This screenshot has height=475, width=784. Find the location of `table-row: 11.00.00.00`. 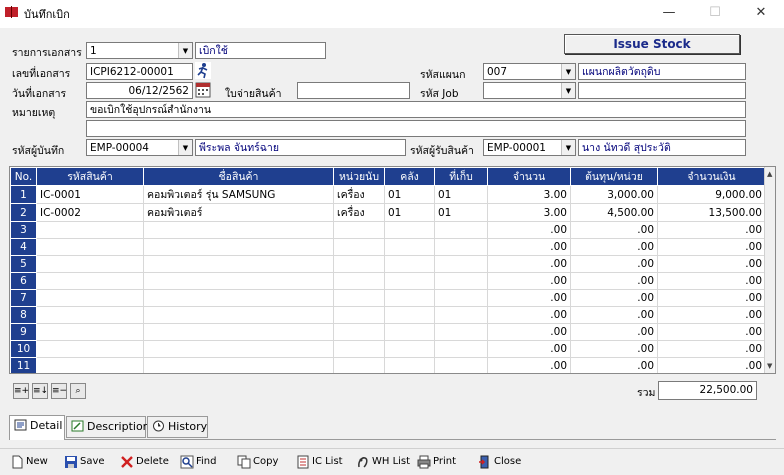

table-row: 11.00.00.00 is located at coordinates (388, 365).